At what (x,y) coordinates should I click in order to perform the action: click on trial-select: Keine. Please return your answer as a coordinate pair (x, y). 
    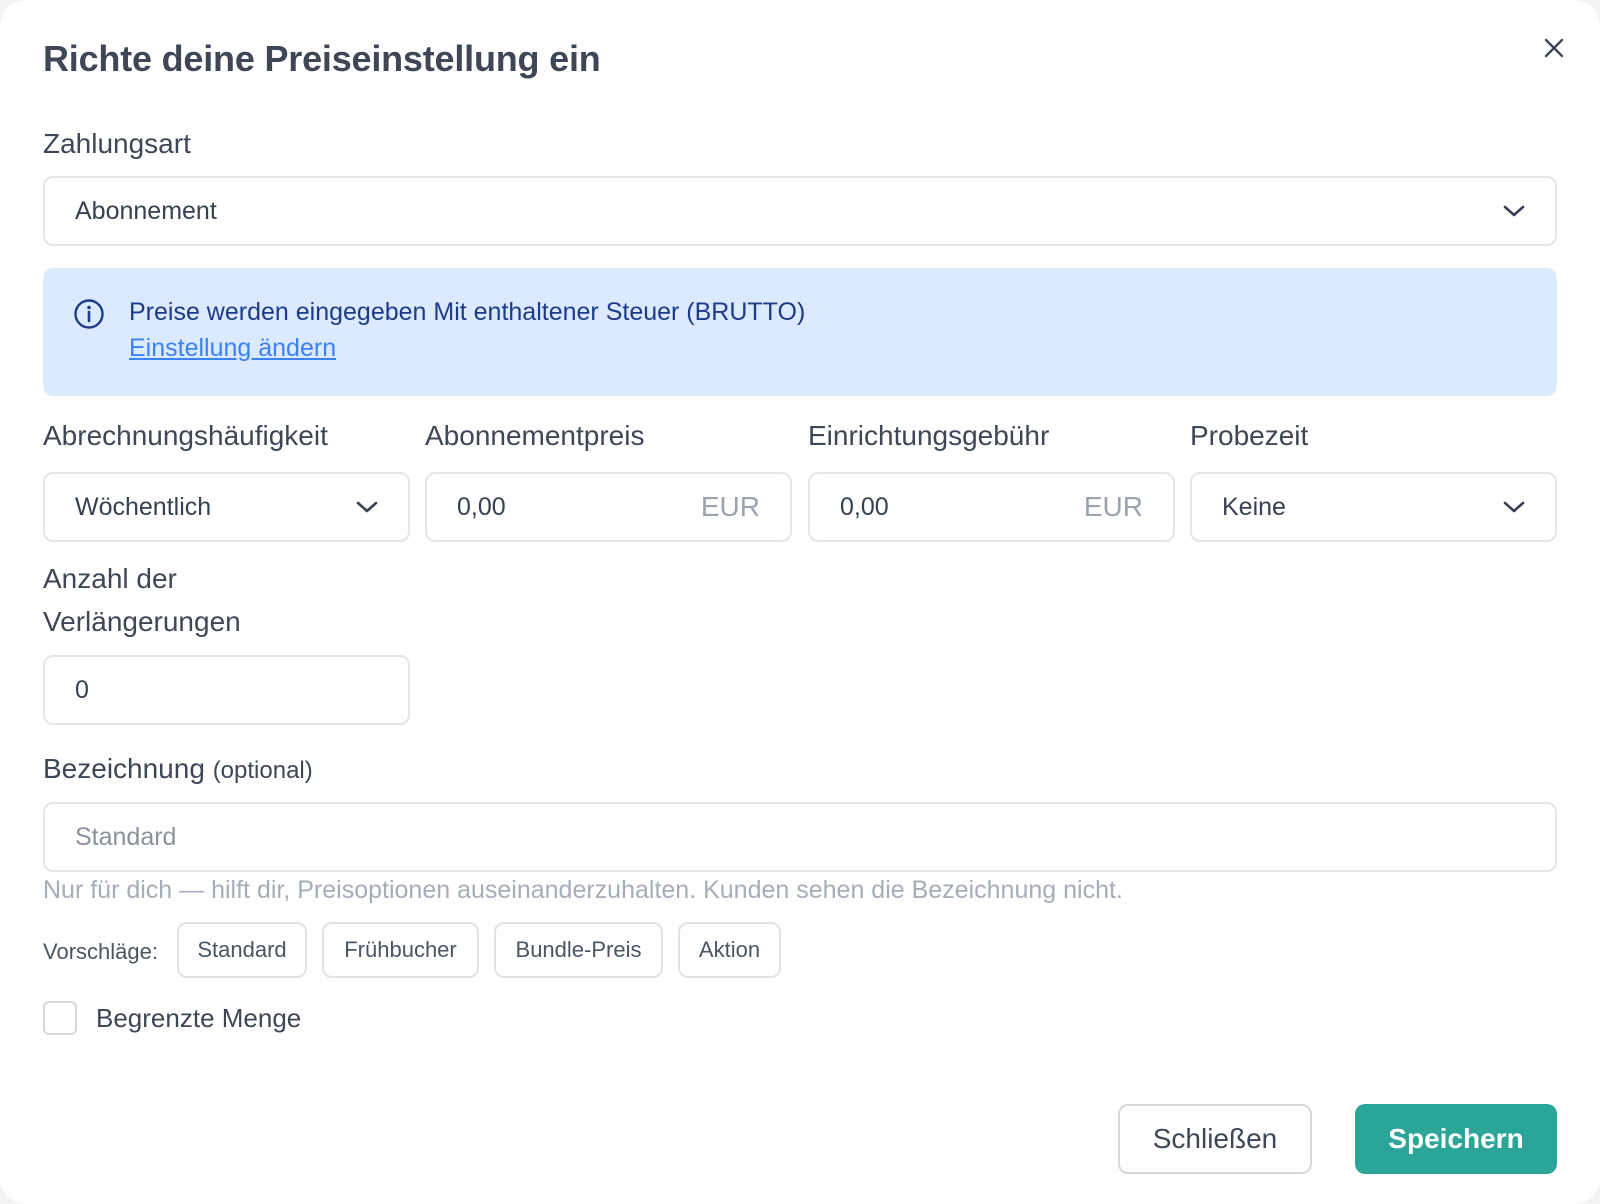
    Looking at the image, I should click on (1373, 507).